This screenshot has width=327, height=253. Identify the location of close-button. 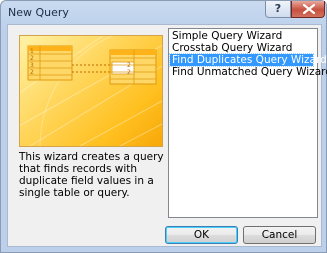
(308, 9).